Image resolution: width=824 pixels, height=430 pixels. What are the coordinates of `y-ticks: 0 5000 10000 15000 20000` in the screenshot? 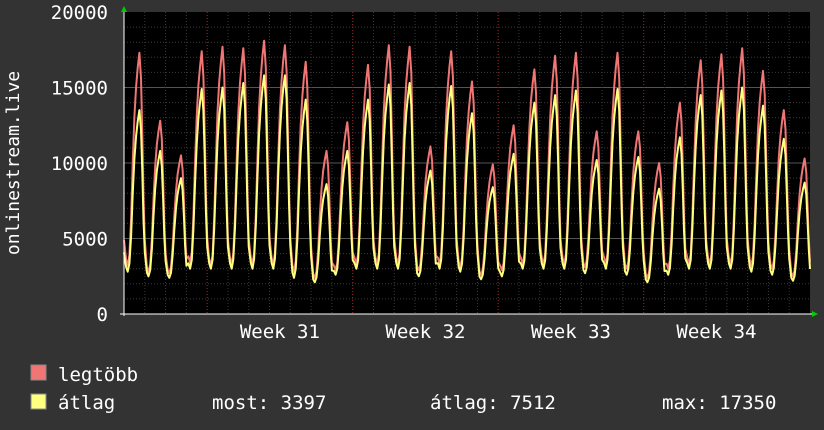 It's located at (79, 164).